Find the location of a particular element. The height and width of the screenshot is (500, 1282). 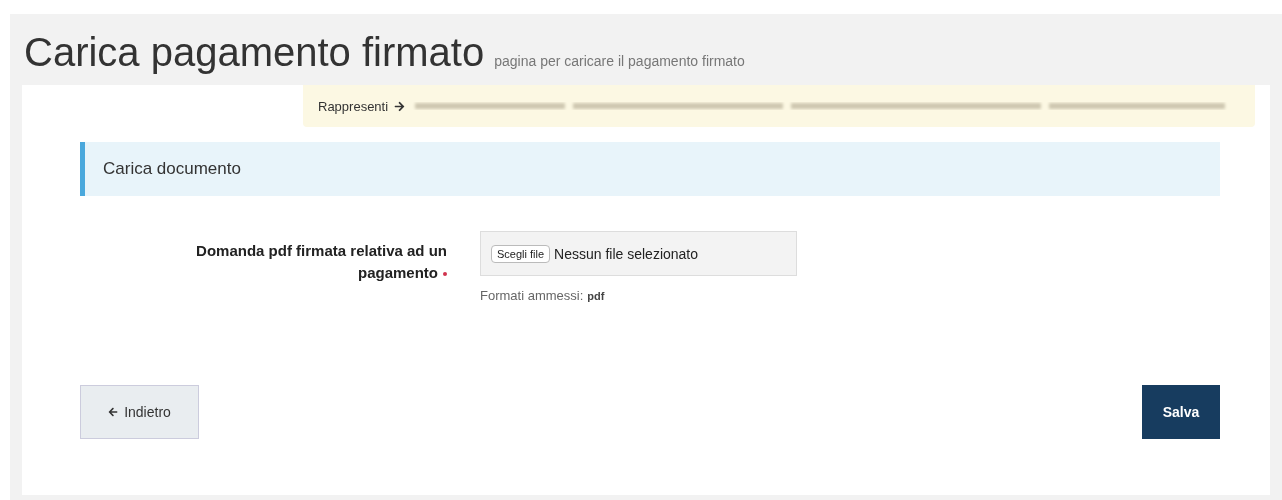

file-status: Nessun file selezionato is located at coordinates (626, 253).